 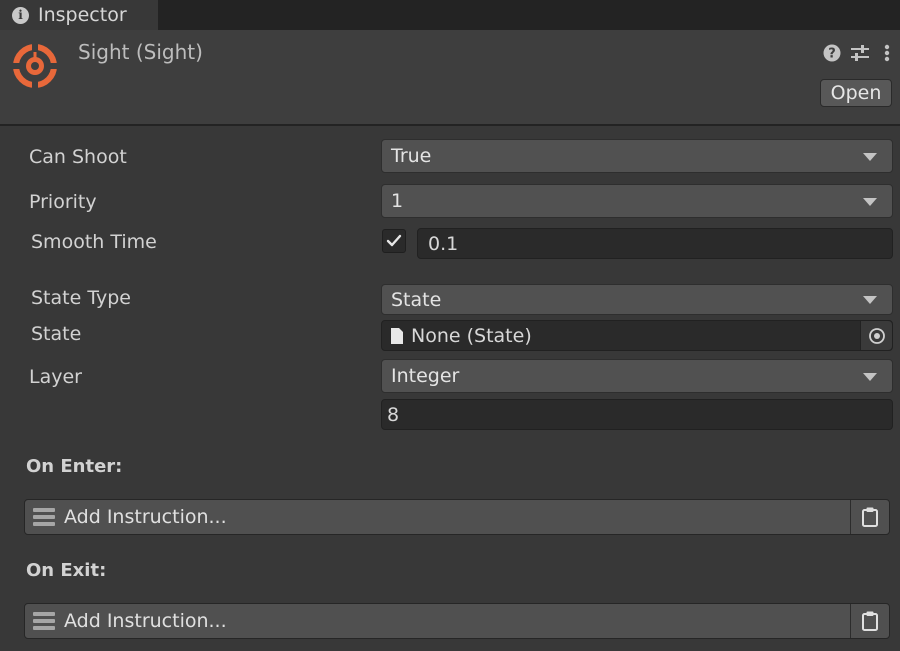 What do you see at coordinates (450, 15) in the screenshot?
I see `tab-bar: i Inspector` at bounding box center [450, 15].